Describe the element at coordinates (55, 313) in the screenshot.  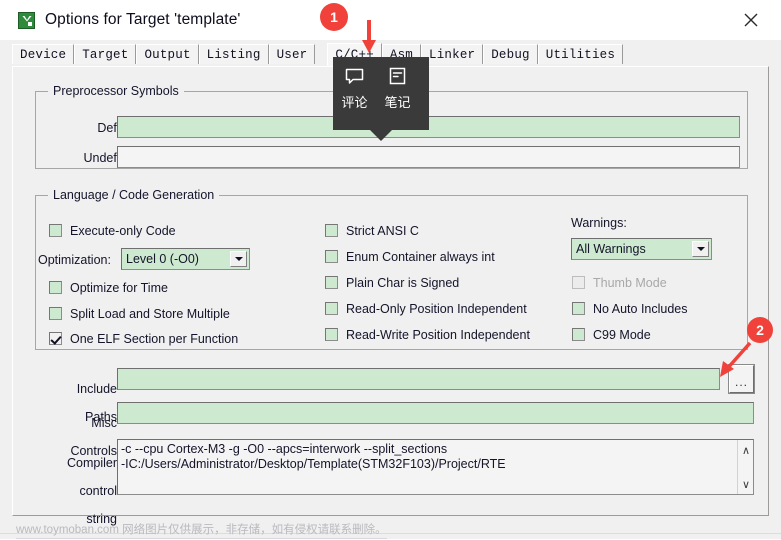
I see `checkbox-split-load-and-store-multiple` at that location.